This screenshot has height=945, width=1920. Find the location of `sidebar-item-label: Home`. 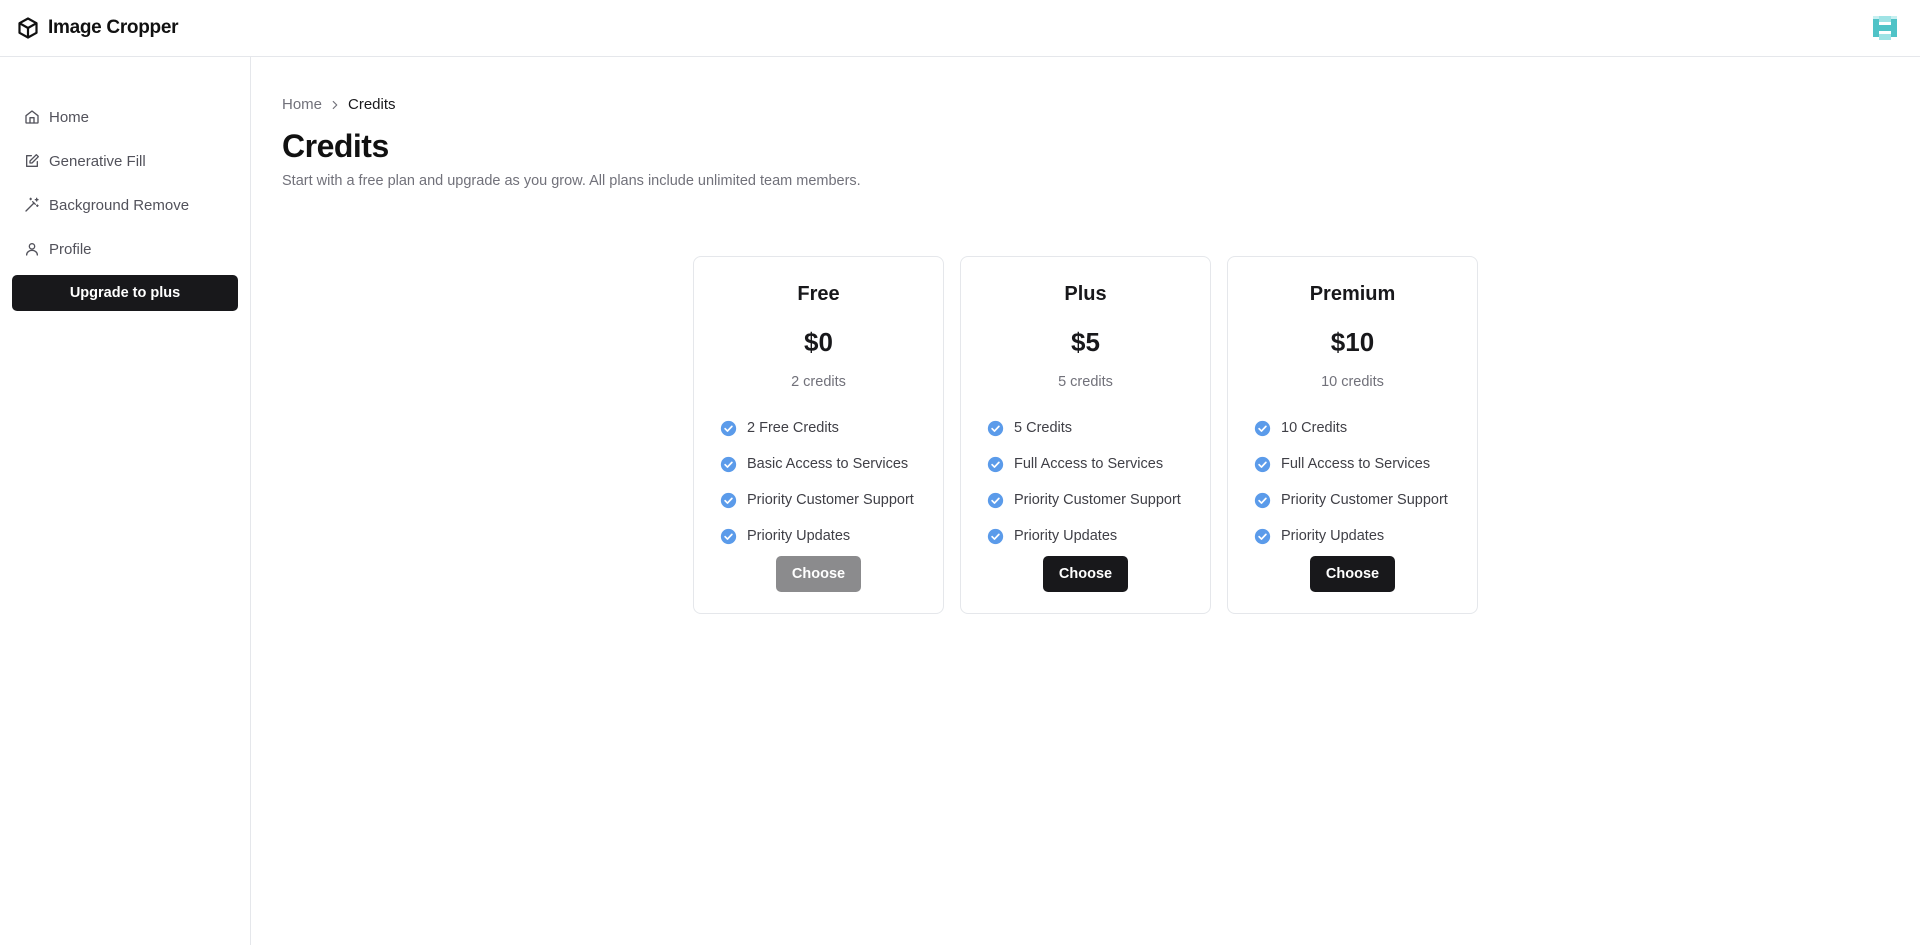

sidebar-item-label: Home is located at coordinates (69, 117).